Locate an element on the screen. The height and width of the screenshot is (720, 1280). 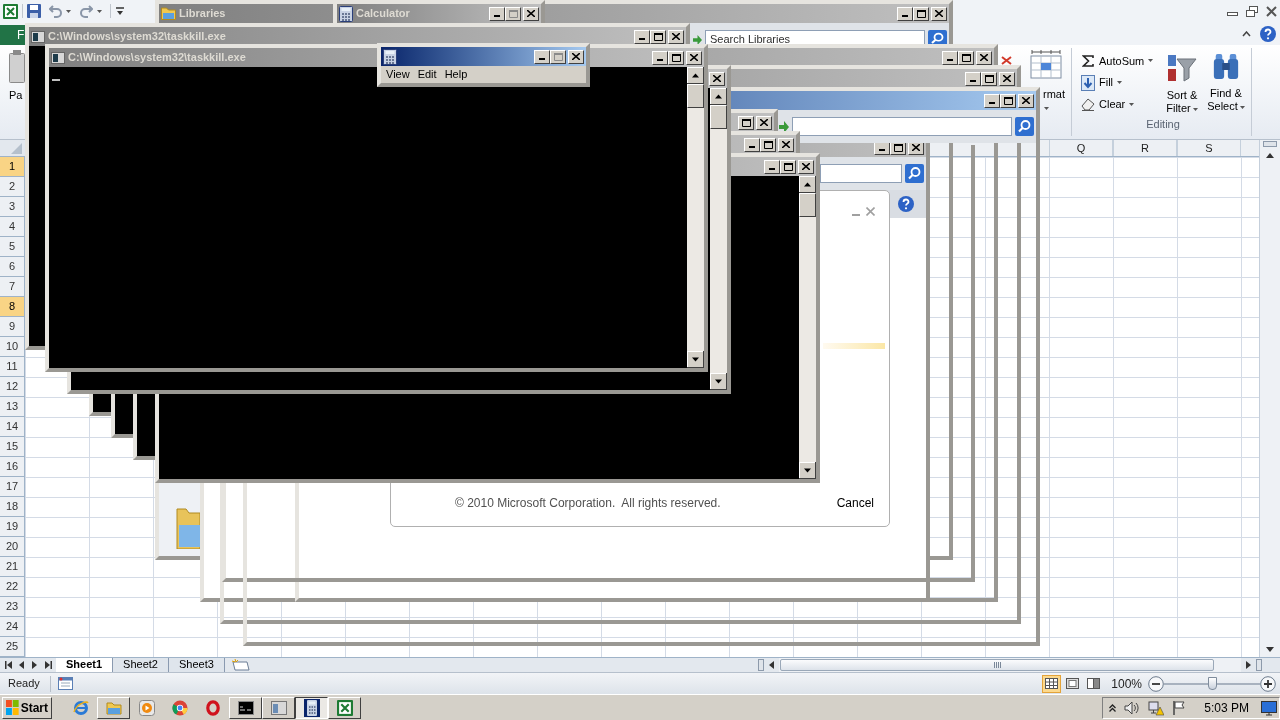
save-icon is located at coordinates (34, 11).